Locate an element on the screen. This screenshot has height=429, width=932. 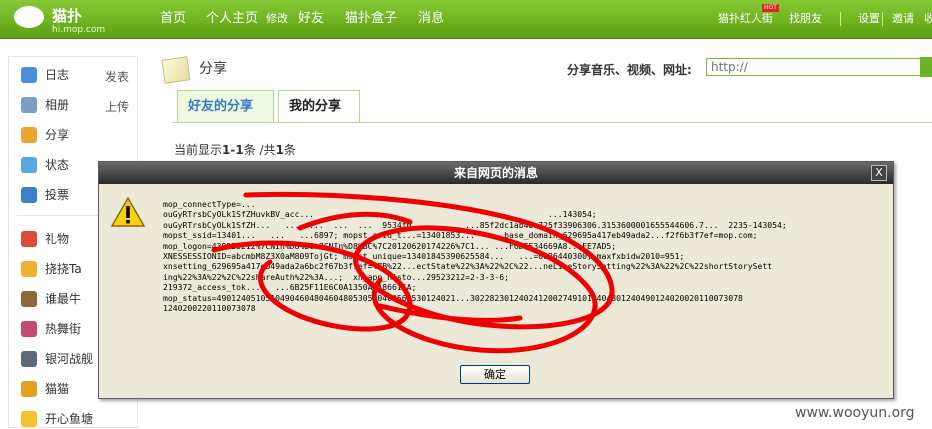
vote-icon is located at coordinates (29, 195).